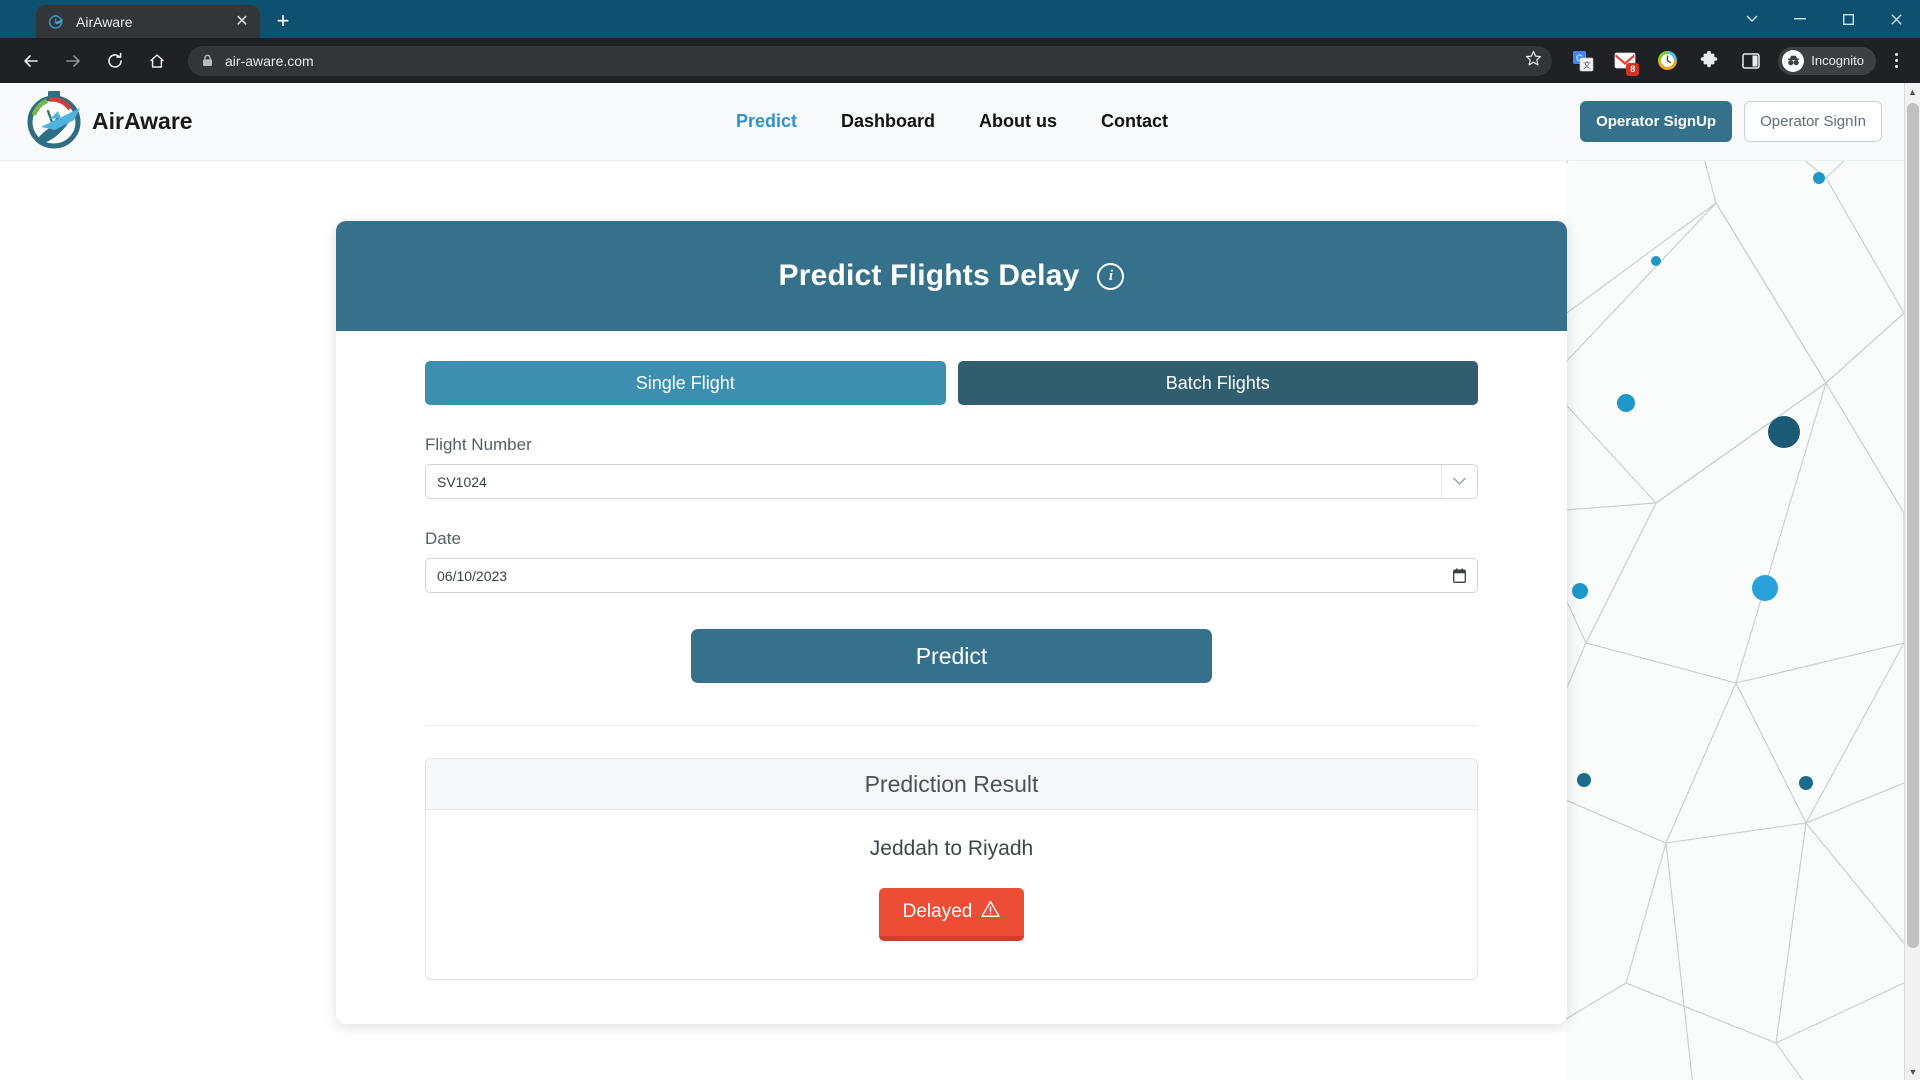 Image resolution: width=1920 pixels, height=1080 pixels. I want to click on auth-buttons: Operator SignUp Operator SignIn, so click(1731, 121).